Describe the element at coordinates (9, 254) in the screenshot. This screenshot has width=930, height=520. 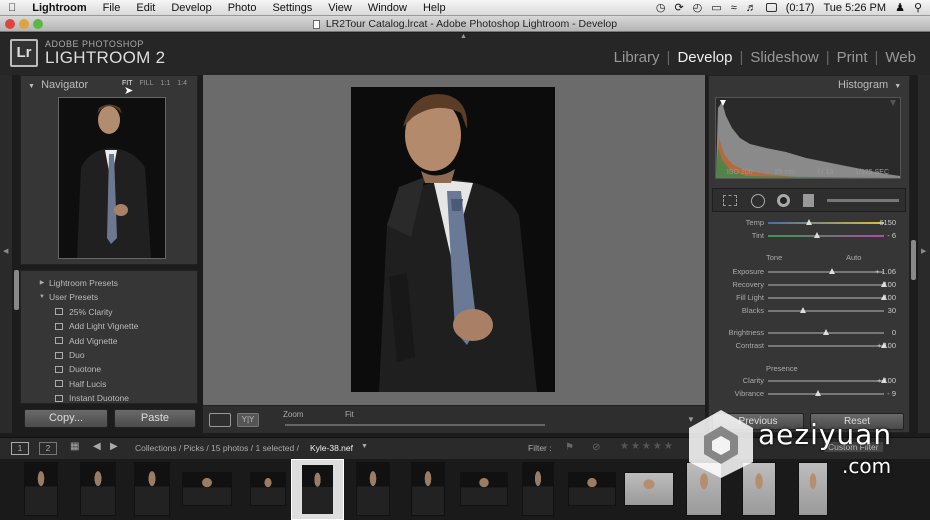
I see `left-panel-edge: ◀` at that location.